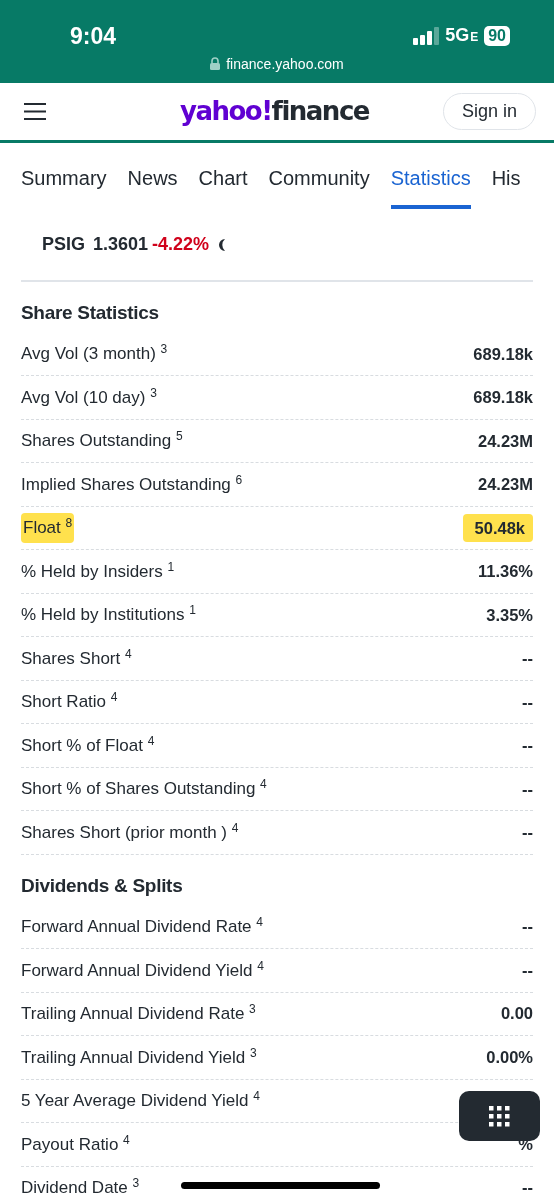 The width and height of the screenshot is (554, 1200). What do you see at coordinates (509, 615) in the screenshot?
I see `stat-value: 3.35%` at bounding box center [509, 615].